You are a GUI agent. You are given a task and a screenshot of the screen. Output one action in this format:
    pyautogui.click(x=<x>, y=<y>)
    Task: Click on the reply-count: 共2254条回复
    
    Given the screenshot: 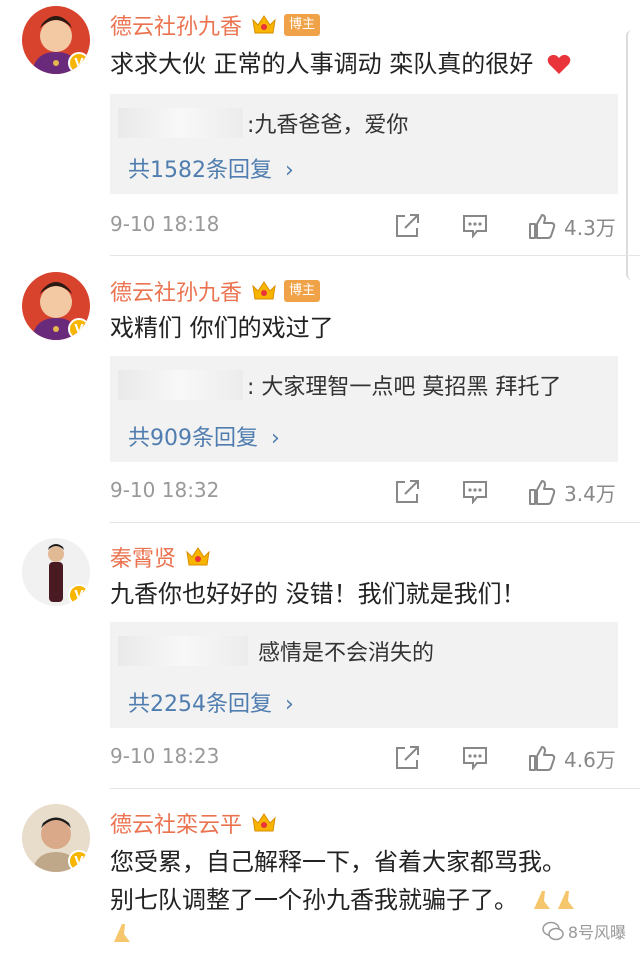 What is the action you would take?
    pyautogui.click(x=200, y=704)
    